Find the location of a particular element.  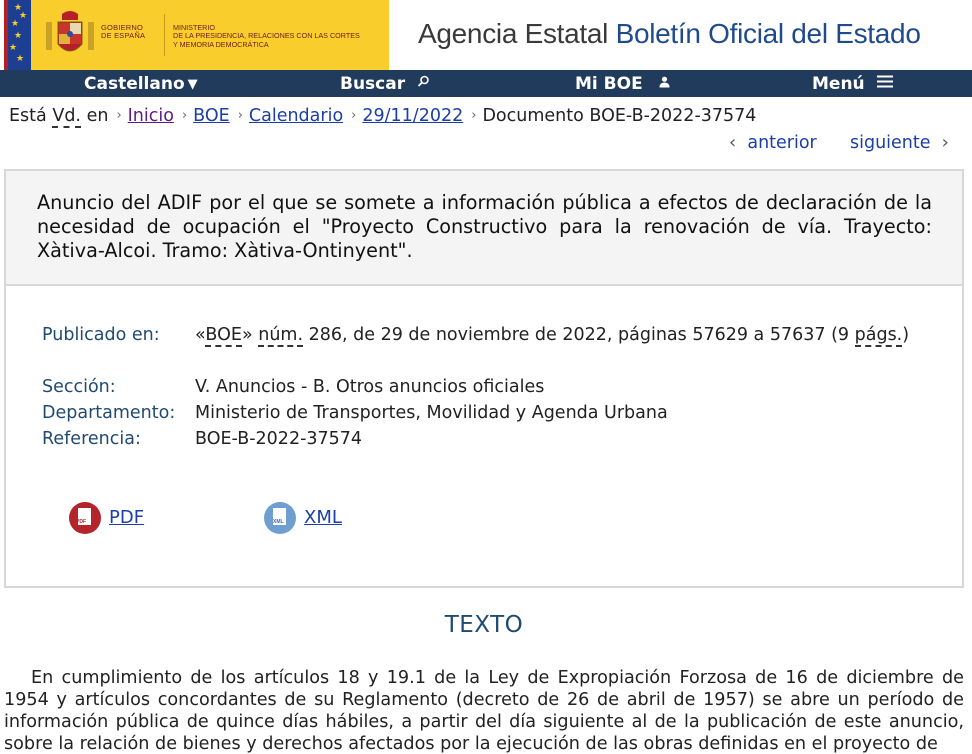

breadcrumb-link-inicio: Inicio is located at coordinates (151, 116).